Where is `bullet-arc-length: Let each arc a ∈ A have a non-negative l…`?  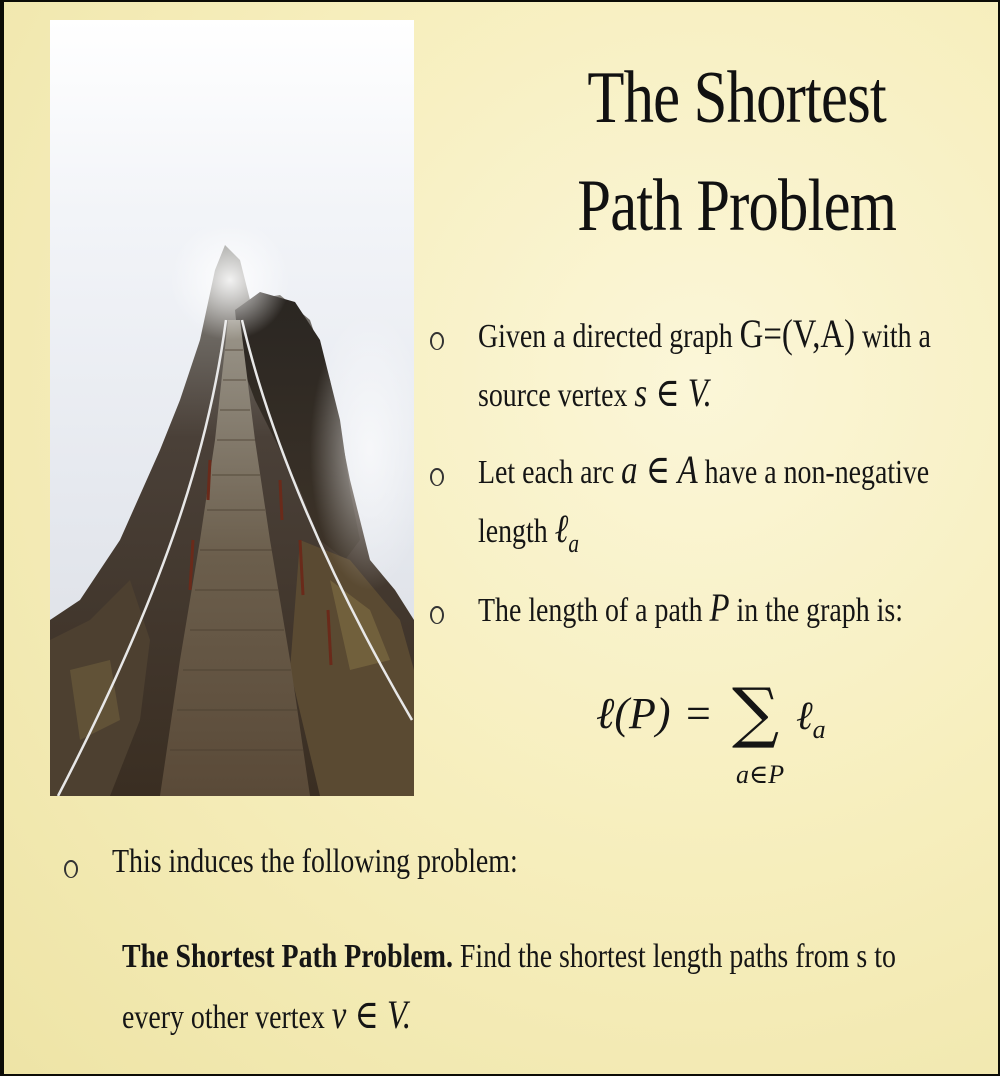
bullet-arc-length: Let each arc a ∈ A have a non-negative l… is located at coordinates (703, 507).